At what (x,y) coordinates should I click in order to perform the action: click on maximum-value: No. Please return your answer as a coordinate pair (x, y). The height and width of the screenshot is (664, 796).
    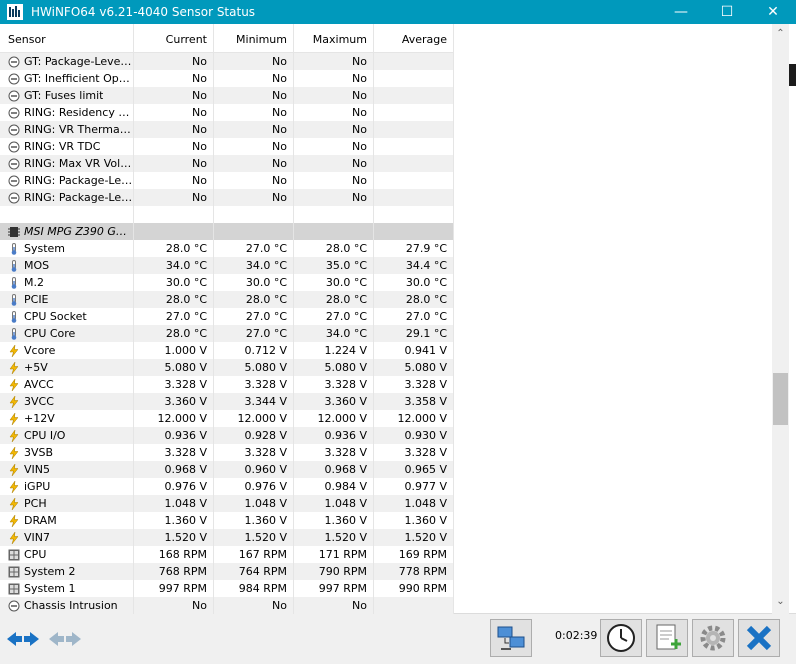
    Looking at the image, I should click on (334, 146).